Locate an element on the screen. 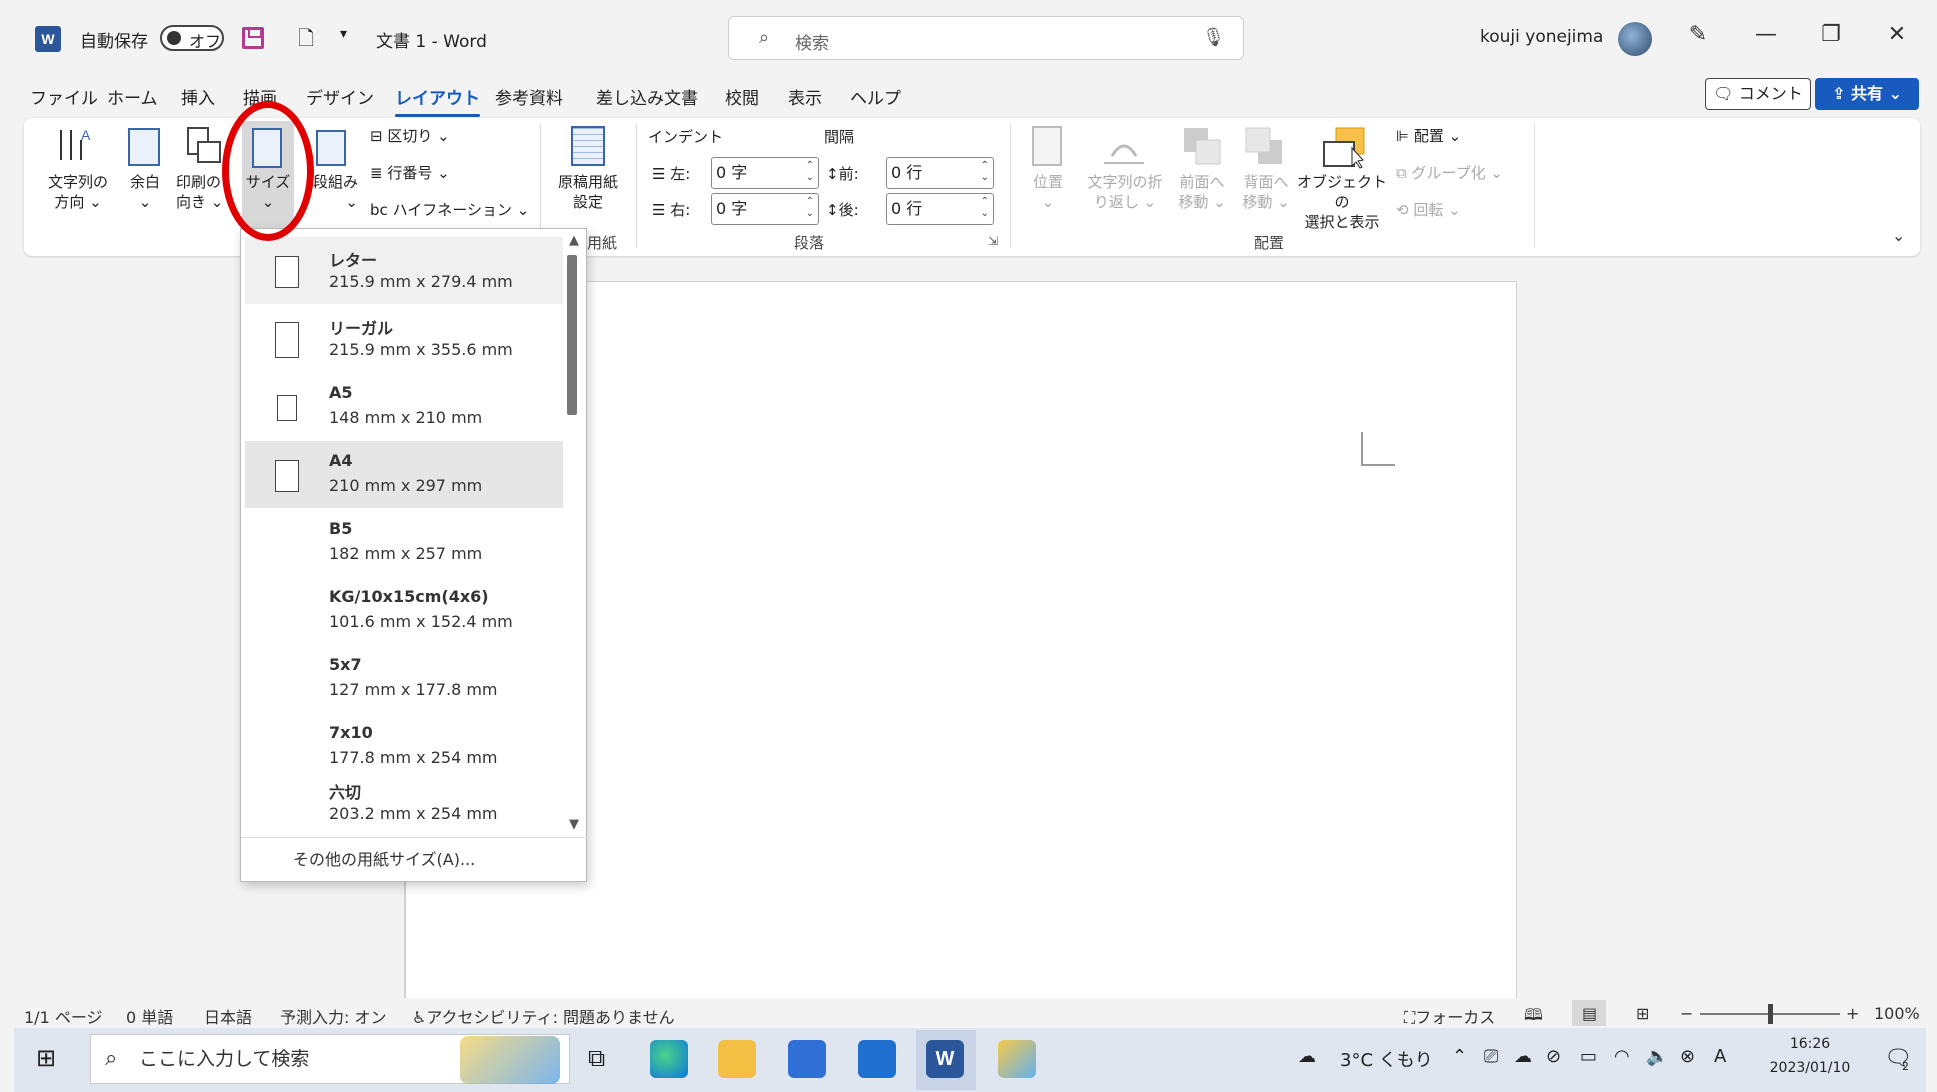 The height and width of the screenshot is (1092, 1937). size-option-rokugiri: 六切 203.2 mm x 254 mm is located at coordinates (404, 802).